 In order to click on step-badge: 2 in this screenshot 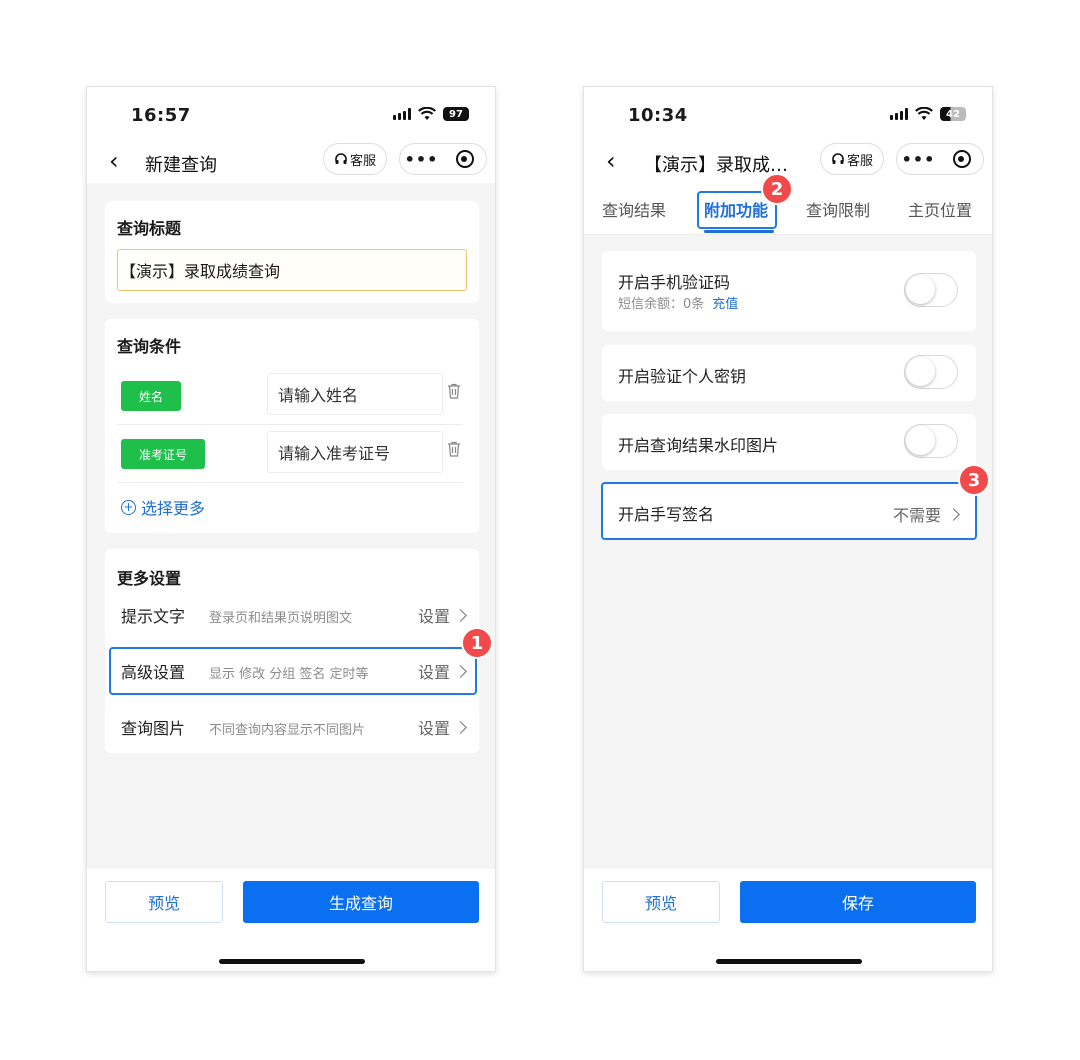, I will do `click(777, 189)`.